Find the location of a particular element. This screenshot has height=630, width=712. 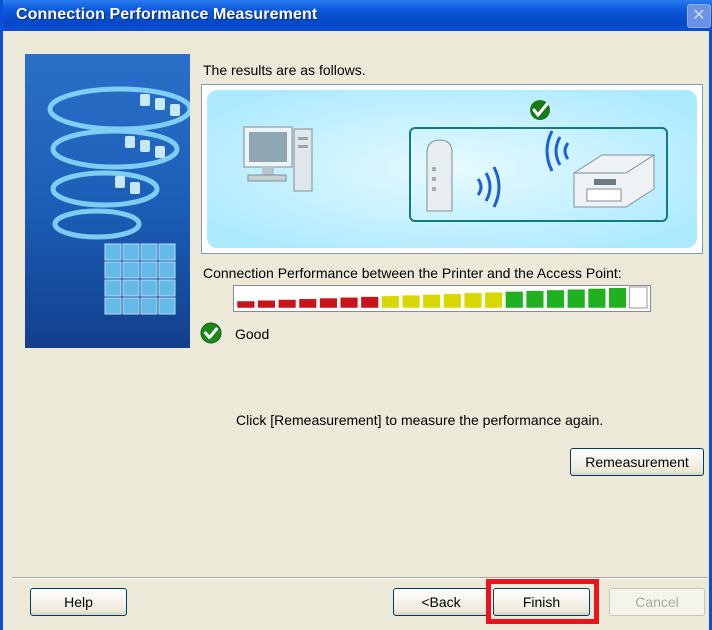

finish-highlight-box is located at coordinates (542, 601).